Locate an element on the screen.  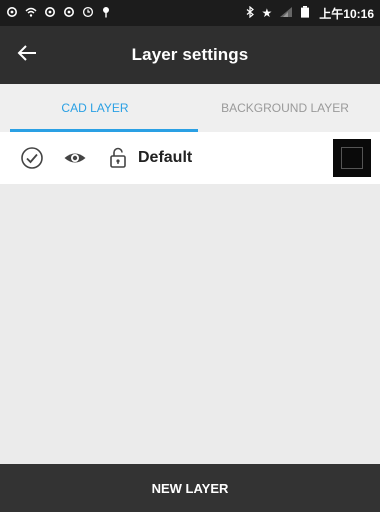
eye-icon is located at coordinates (75, 158).